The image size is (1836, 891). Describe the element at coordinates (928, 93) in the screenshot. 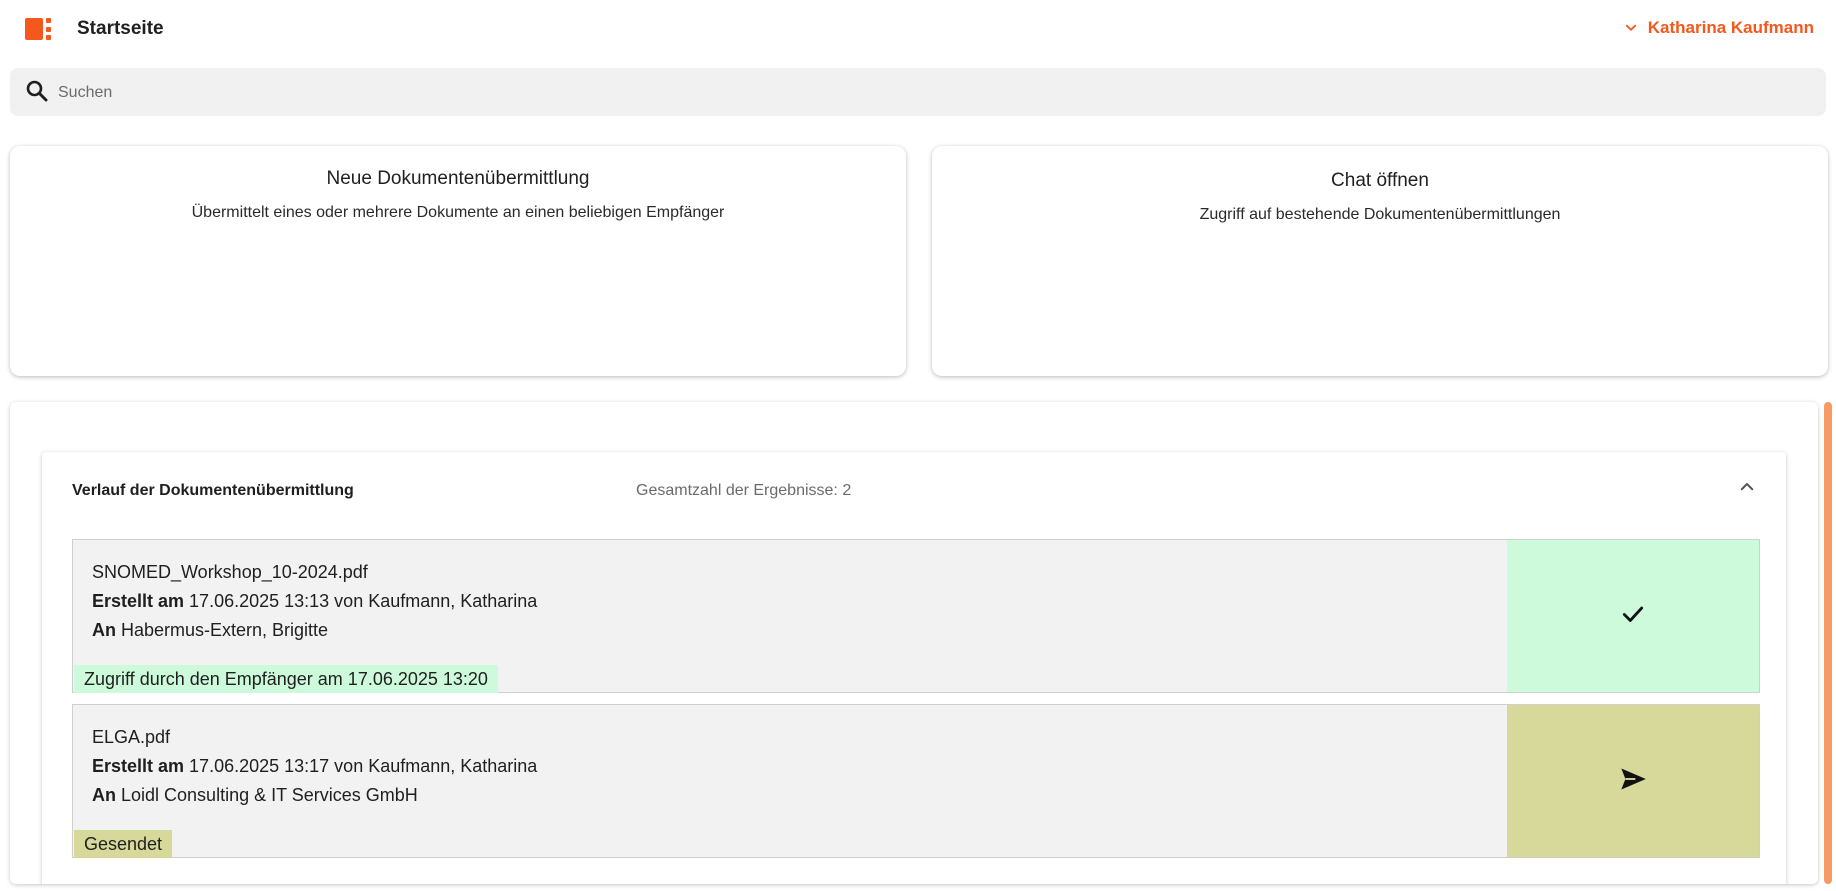

I see `search-input` at that location.